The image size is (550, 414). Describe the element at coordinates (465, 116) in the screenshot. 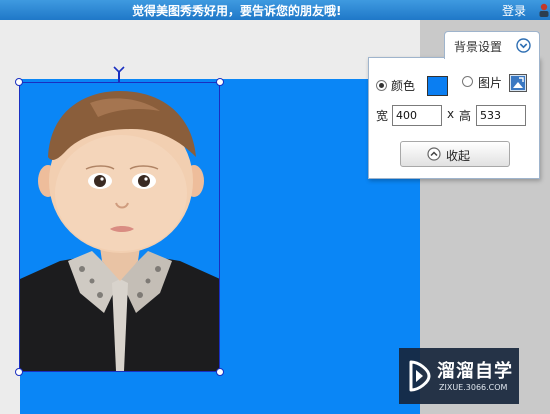

I see `height-label: 高` at that location.